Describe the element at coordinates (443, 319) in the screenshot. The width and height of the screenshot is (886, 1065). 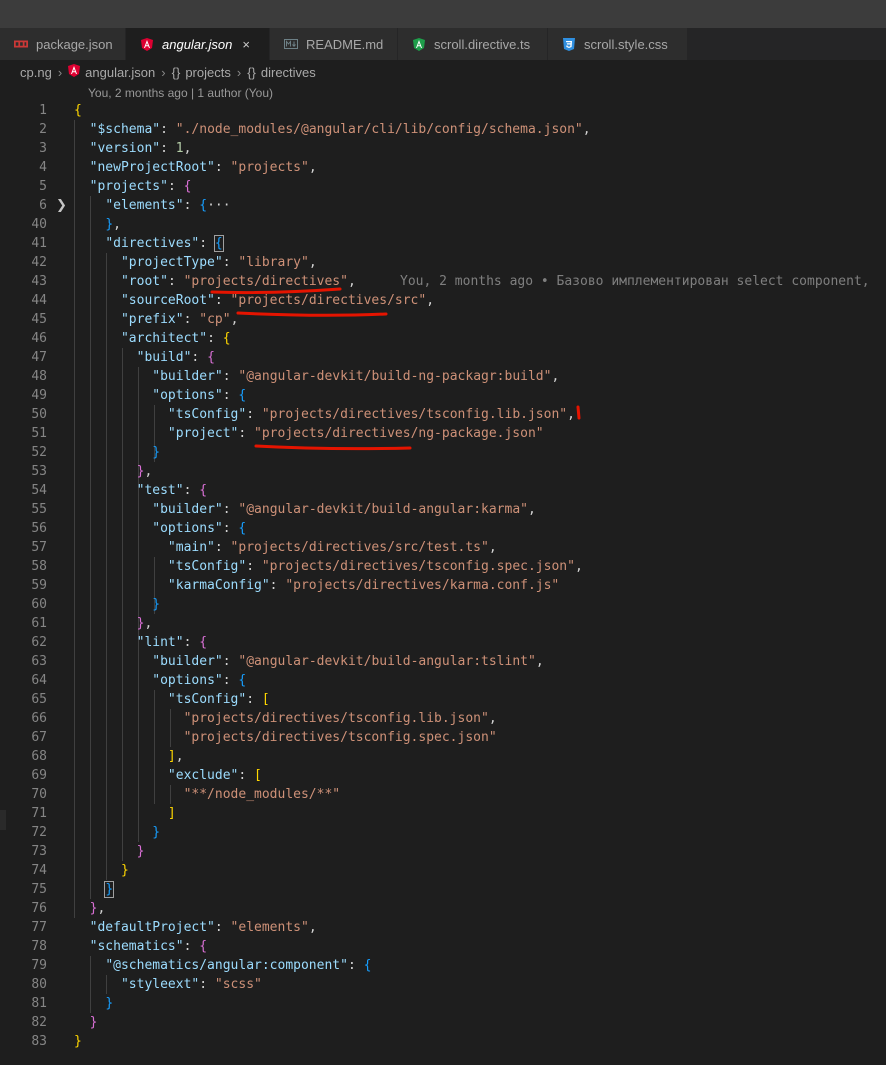
I see `code-line: 45 "prefix": "cp",` at that location.